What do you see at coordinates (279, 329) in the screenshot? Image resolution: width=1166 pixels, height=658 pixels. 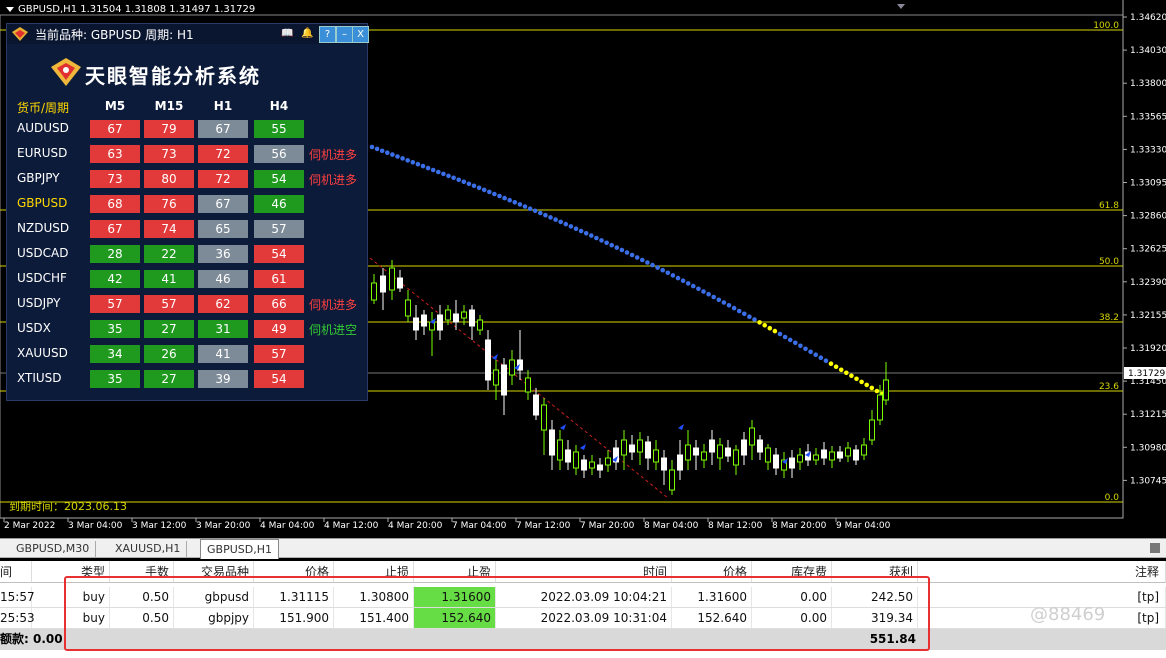 I see `signal-cell: 49` at bounding box center [279, 329].